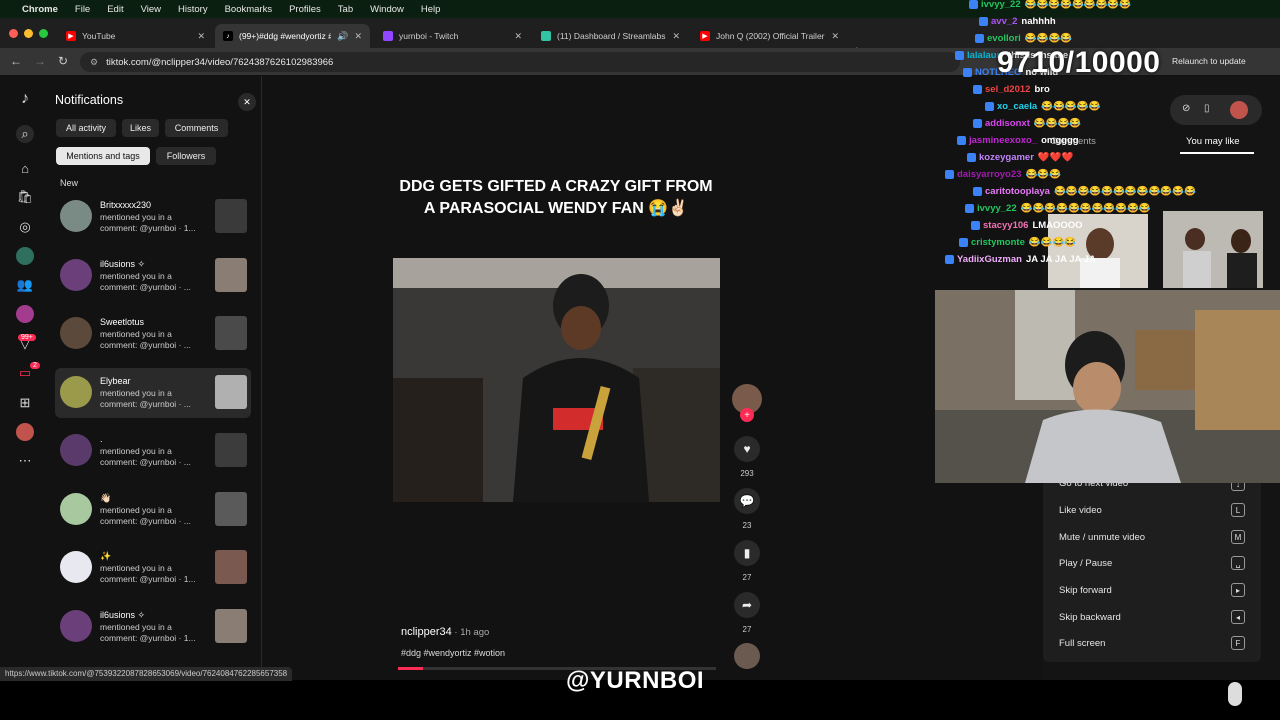 This screenshot has width=1280, height=720. Describe the element at coordinates (635, 680) in the screenshot. I see `streamer-watermark: @YURNBOI` at that location.